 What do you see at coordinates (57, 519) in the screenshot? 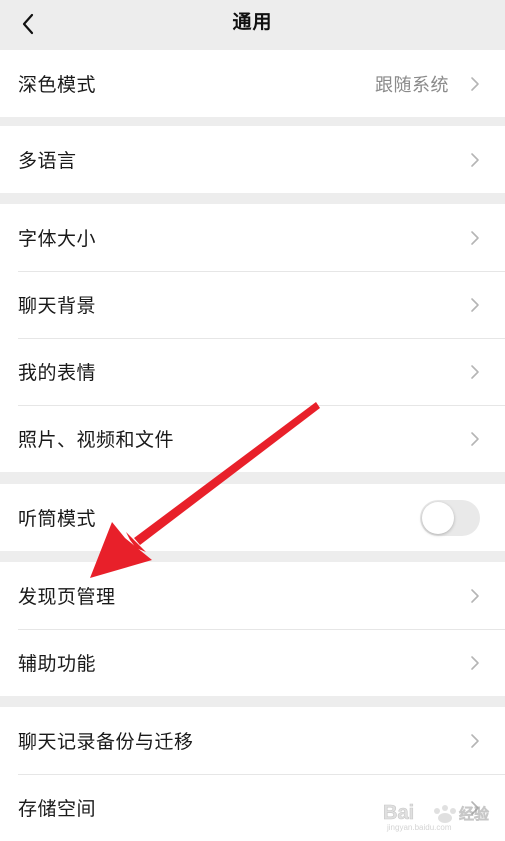
I see `row-label: 听筒模式` at bounding box center [57, 519].